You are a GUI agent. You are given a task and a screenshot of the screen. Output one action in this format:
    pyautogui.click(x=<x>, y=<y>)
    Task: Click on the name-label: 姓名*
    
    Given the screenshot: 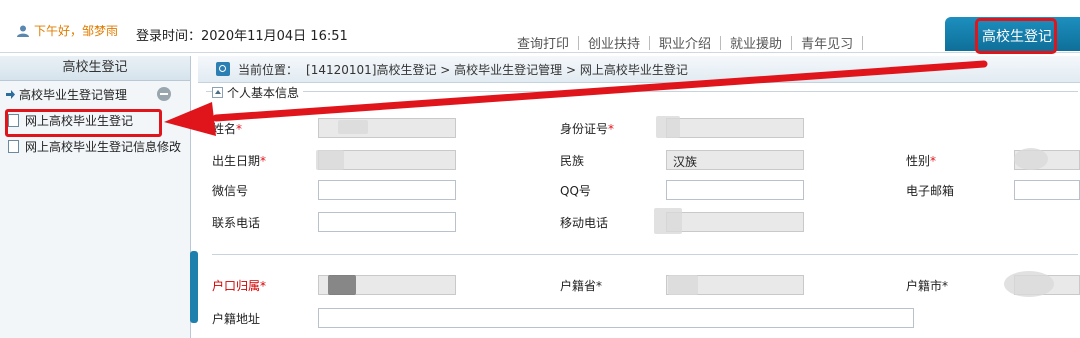 What is the action you would take?
    pyautogui.click(x=227, y=129)
    